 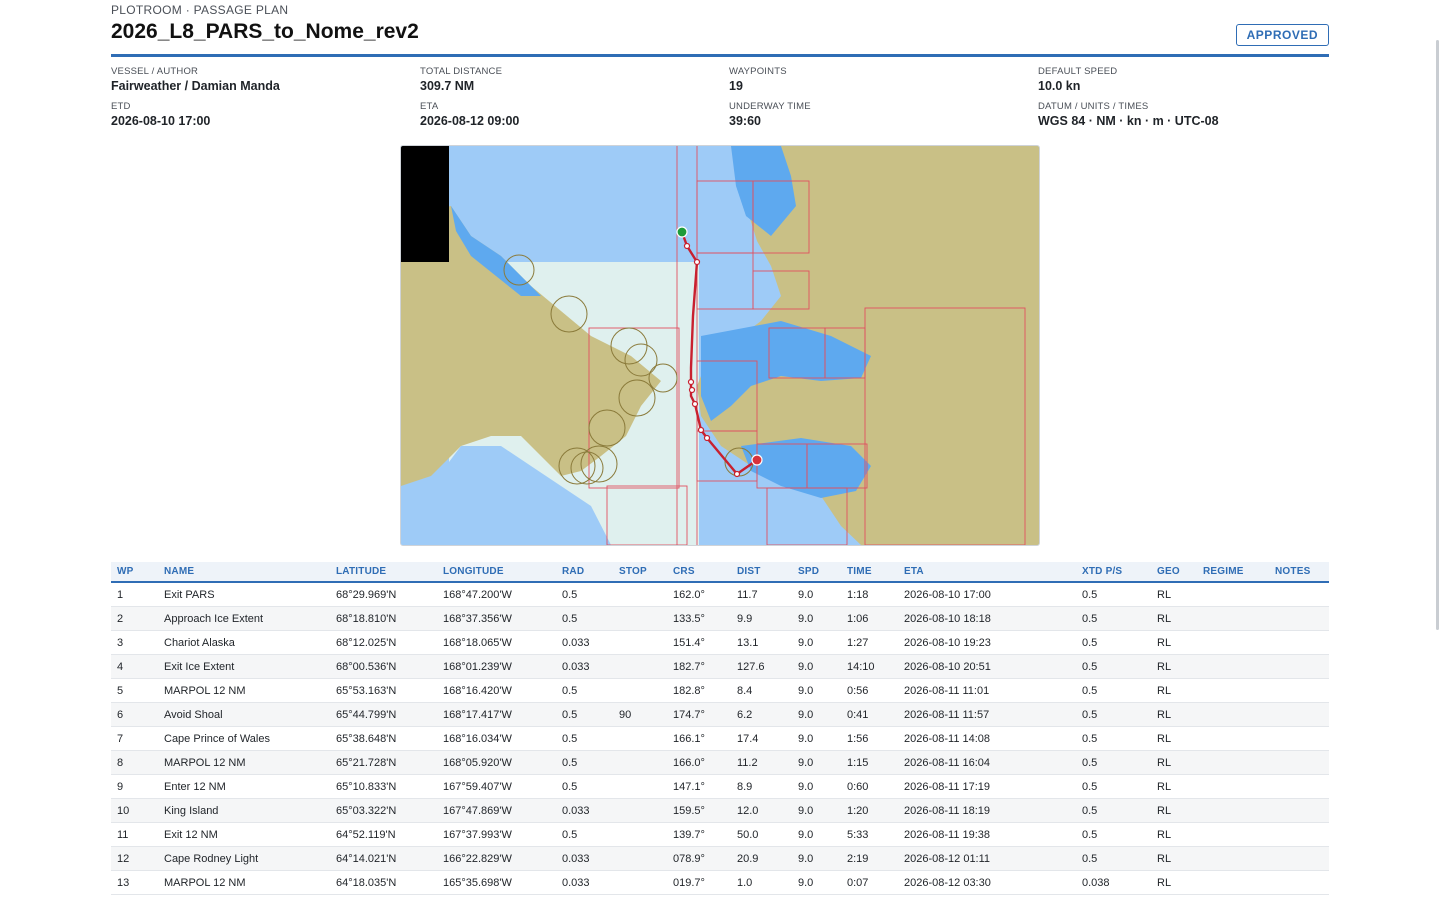 I want to click on default-speed-value: 10.0 kn, so click(x=1059, y=86).